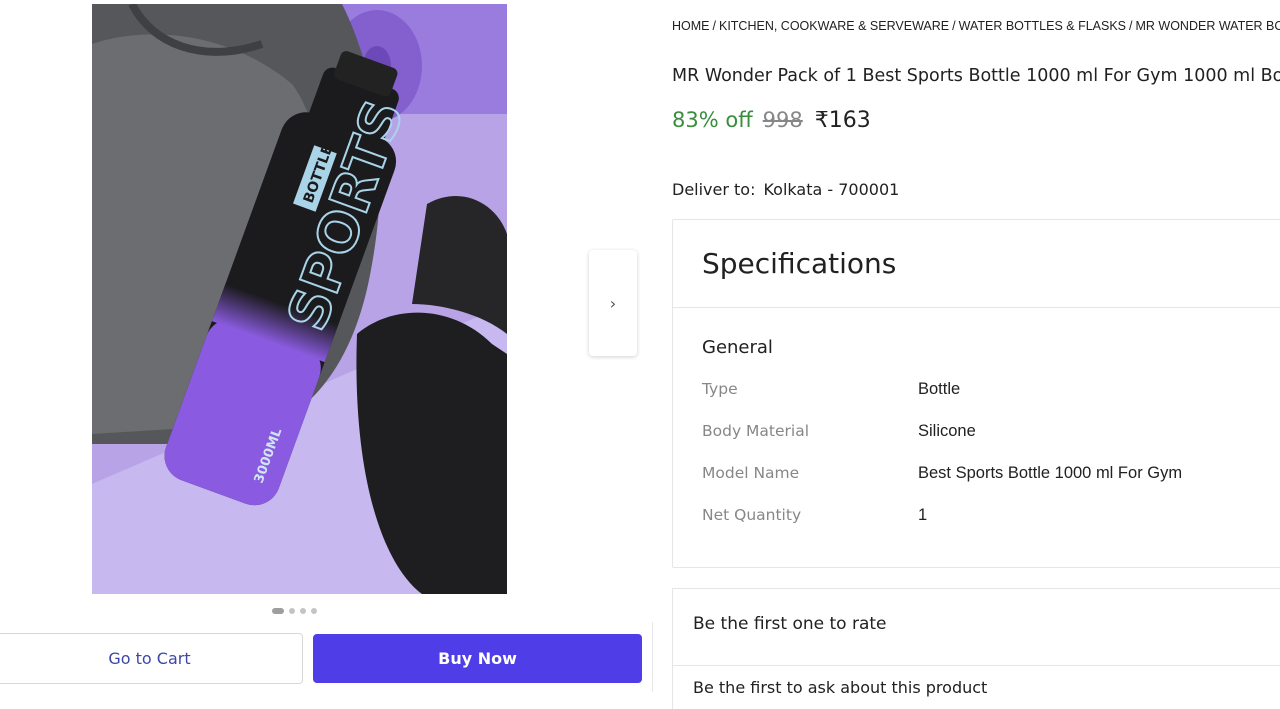 This screenshot has height=709, width=1280. I want to click on spec-key: Type, so click(720, 389).